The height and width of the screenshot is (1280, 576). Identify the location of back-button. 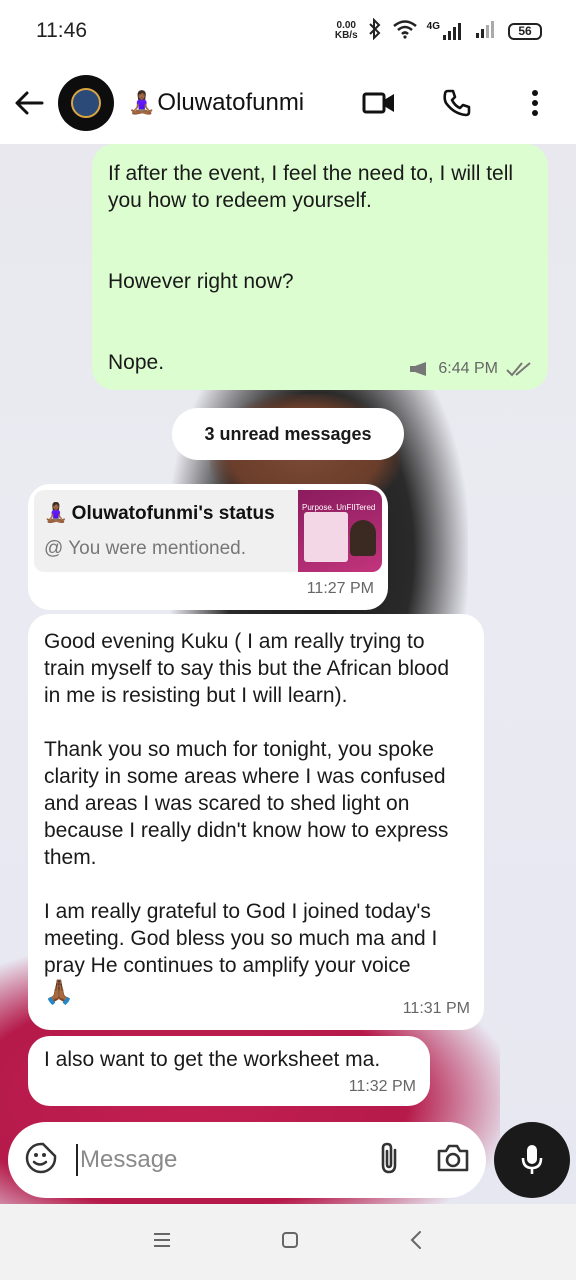
(29, 103).